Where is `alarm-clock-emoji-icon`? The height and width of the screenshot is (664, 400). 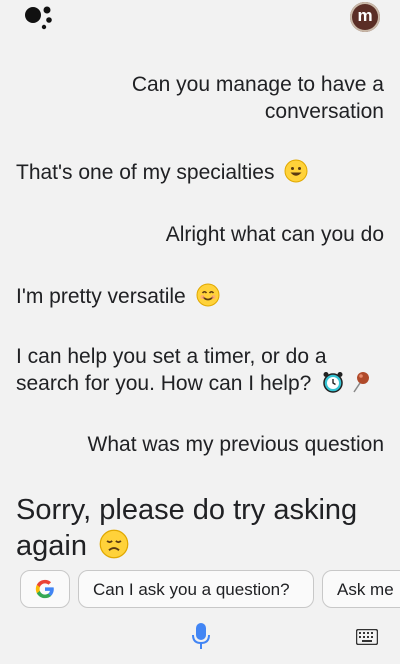
alarm-clock-emoji-icon is located at coordinates (333, 382).